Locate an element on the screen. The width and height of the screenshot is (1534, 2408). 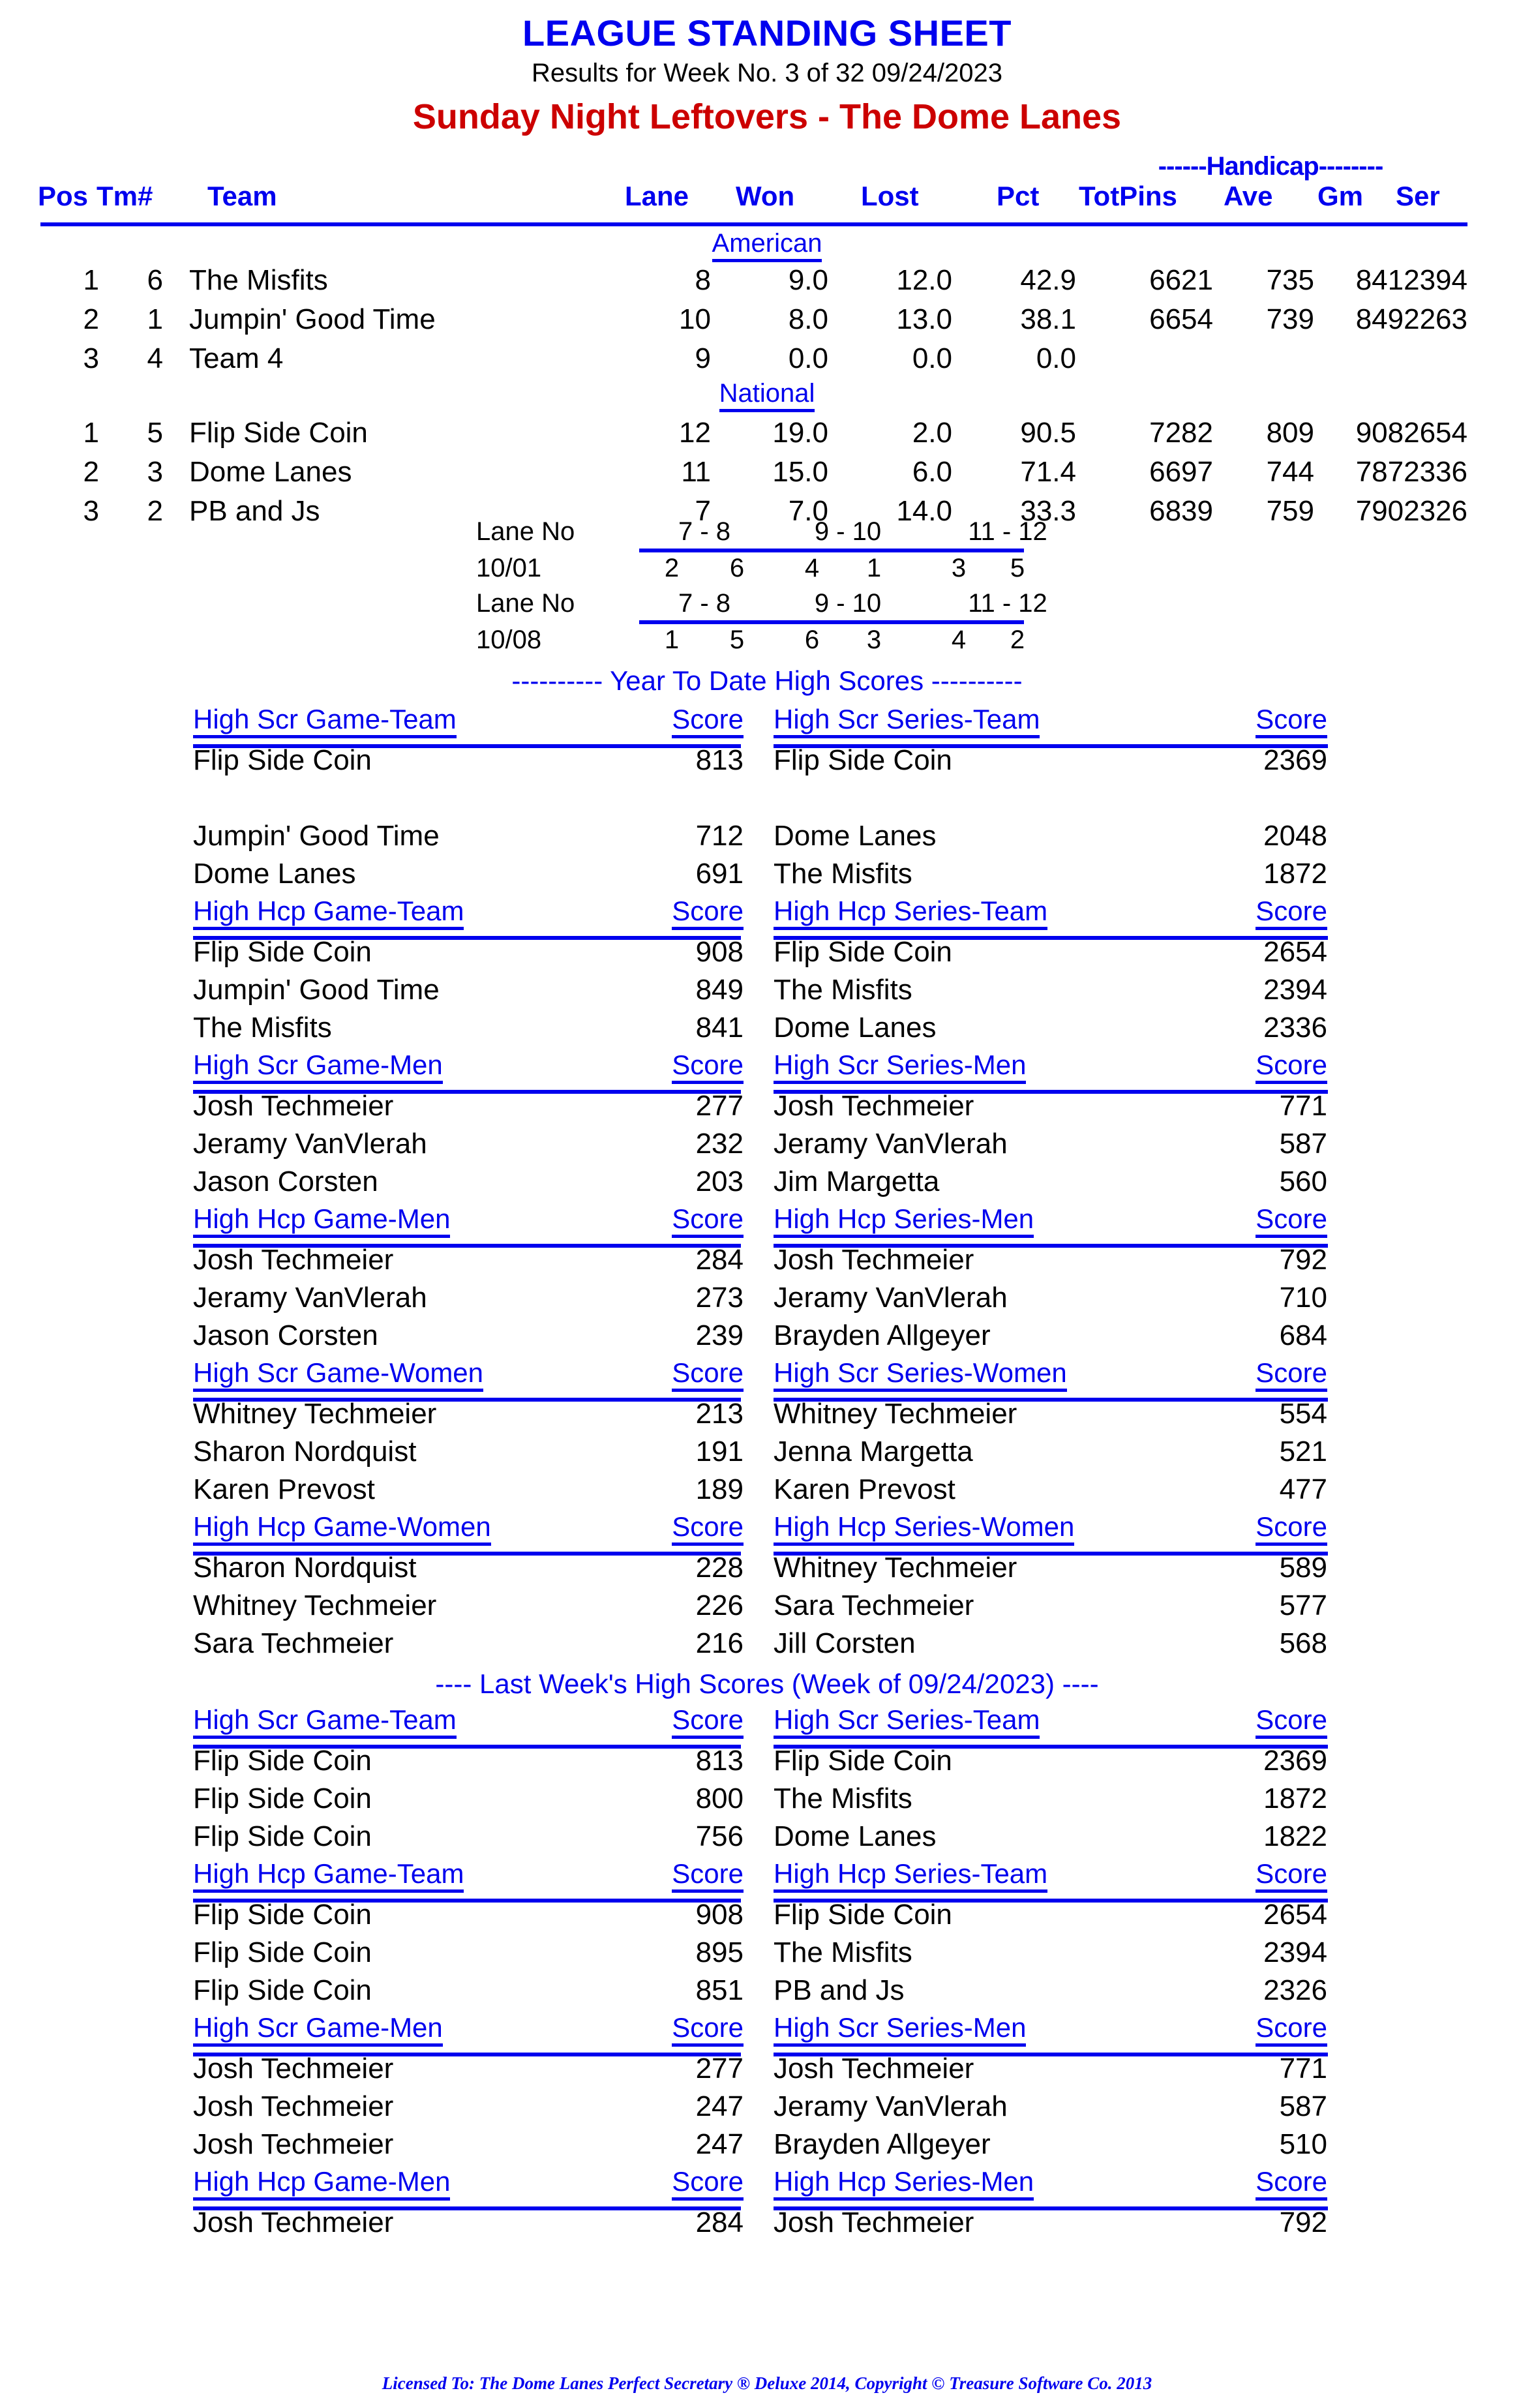
row-lost: 0.0 is located at coordinates (932, 359).